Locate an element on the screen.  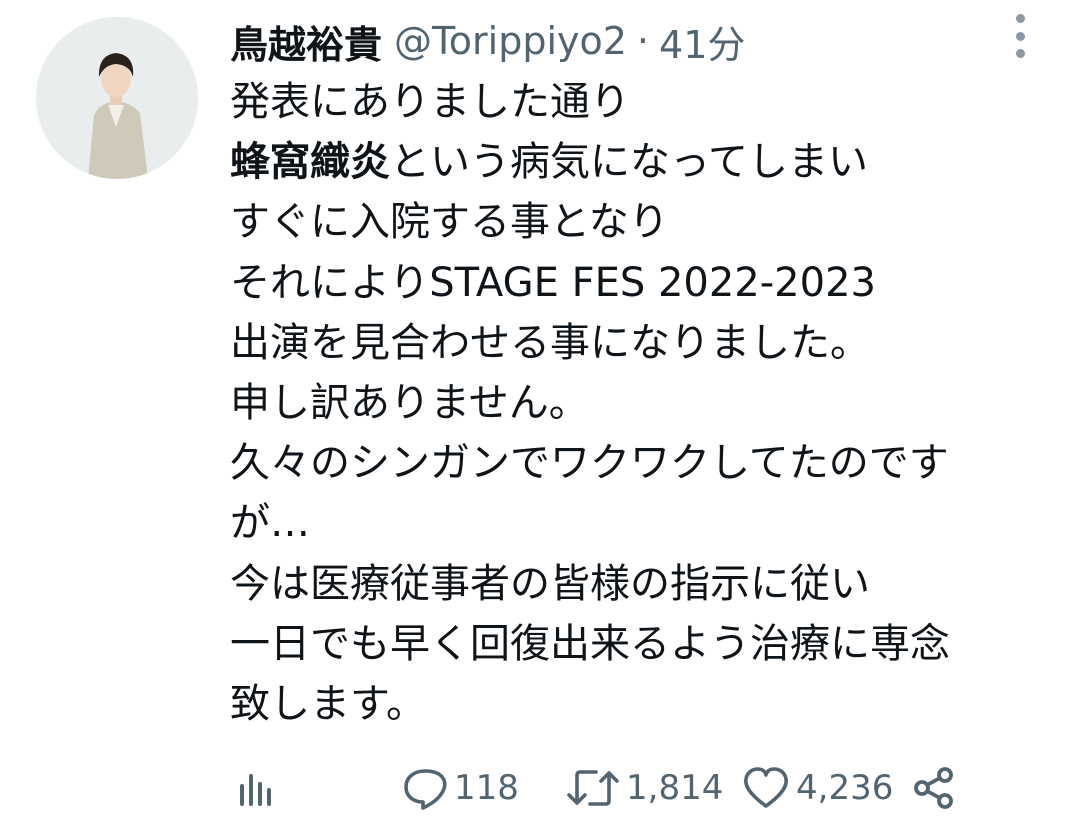
text-line: 一日でも早く回復出来るよう治療に専念 is located at coordinates (590, 643).